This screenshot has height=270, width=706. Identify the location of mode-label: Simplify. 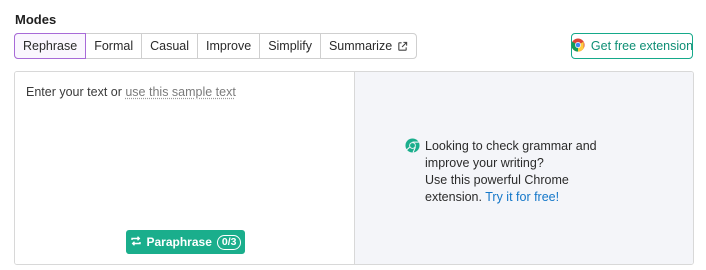
(290, 46).